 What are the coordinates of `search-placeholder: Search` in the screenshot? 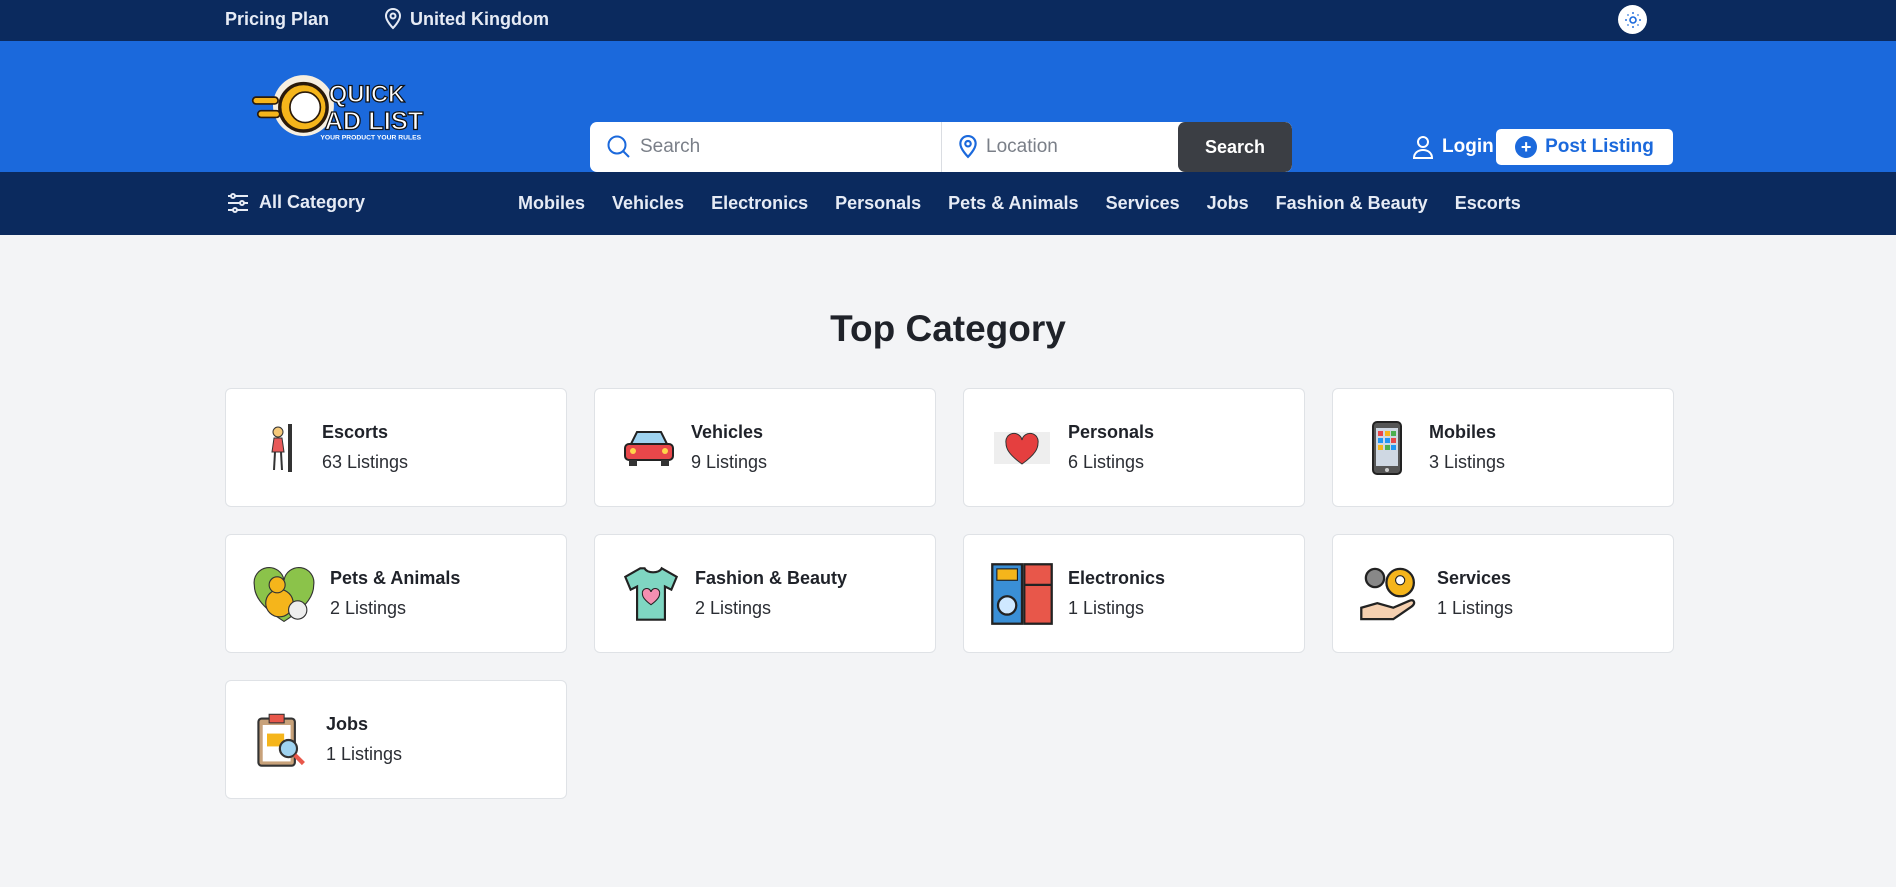 It's located at (670, 146).